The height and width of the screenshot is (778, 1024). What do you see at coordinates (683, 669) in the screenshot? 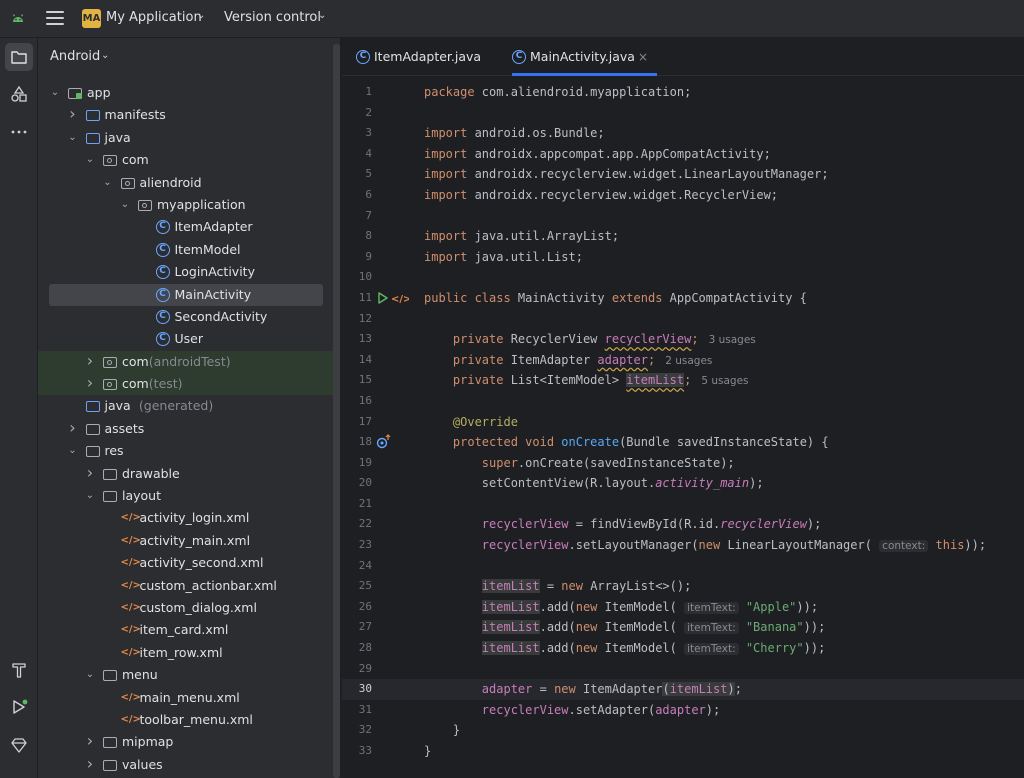
I see `code-line: 29` at bounding box center [683, 669].